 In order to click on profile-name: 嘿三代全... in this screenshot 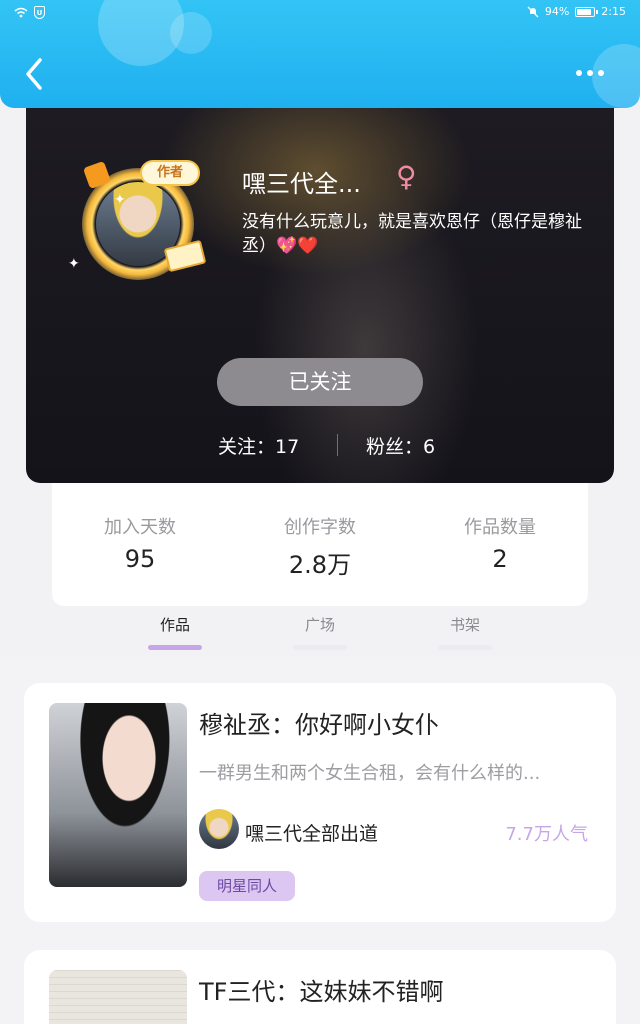, I will do `click(301, 184)`.